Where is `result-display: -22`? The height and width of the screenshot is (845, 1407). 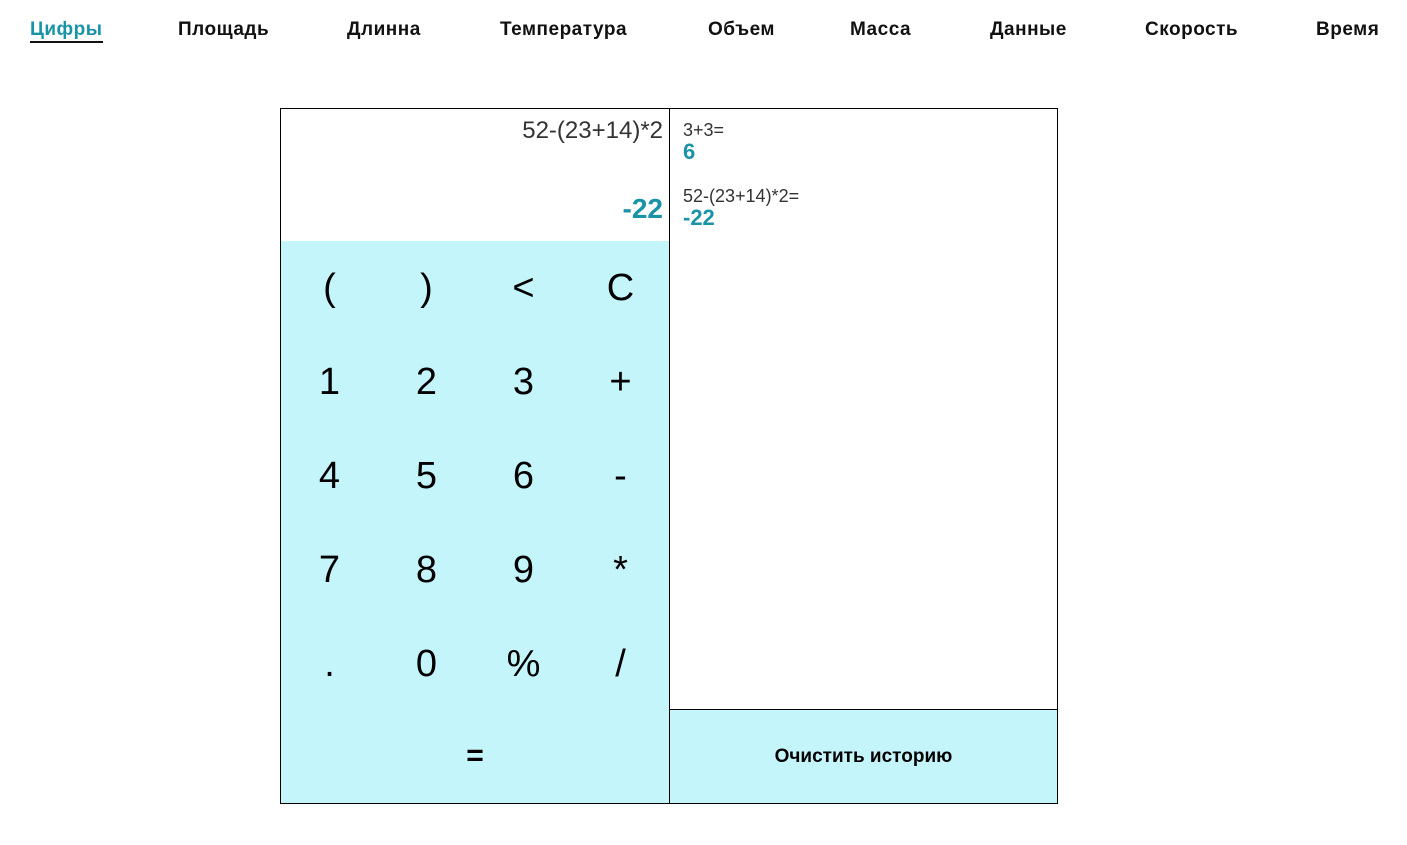 result-display: -22 is located at coordinates (642, 208).